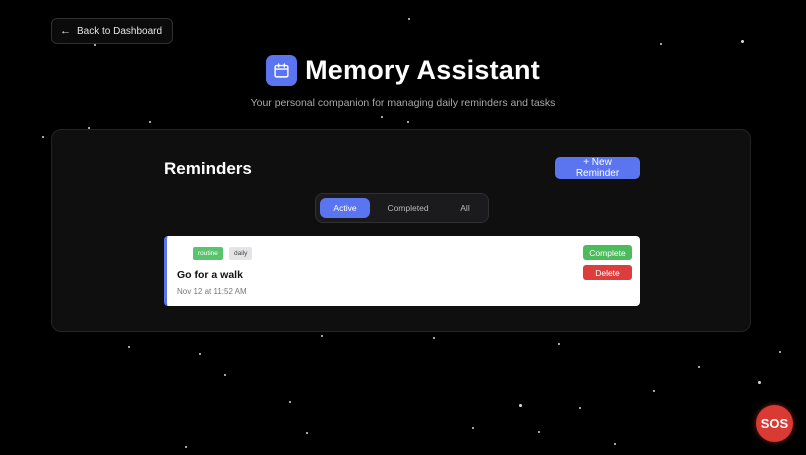 The height and width of the screenshot is (455, 806). What do you see at coordinates (208, 253) in the screenshot?
I see `tag-routine: routine` at bounding box center [208, 253].